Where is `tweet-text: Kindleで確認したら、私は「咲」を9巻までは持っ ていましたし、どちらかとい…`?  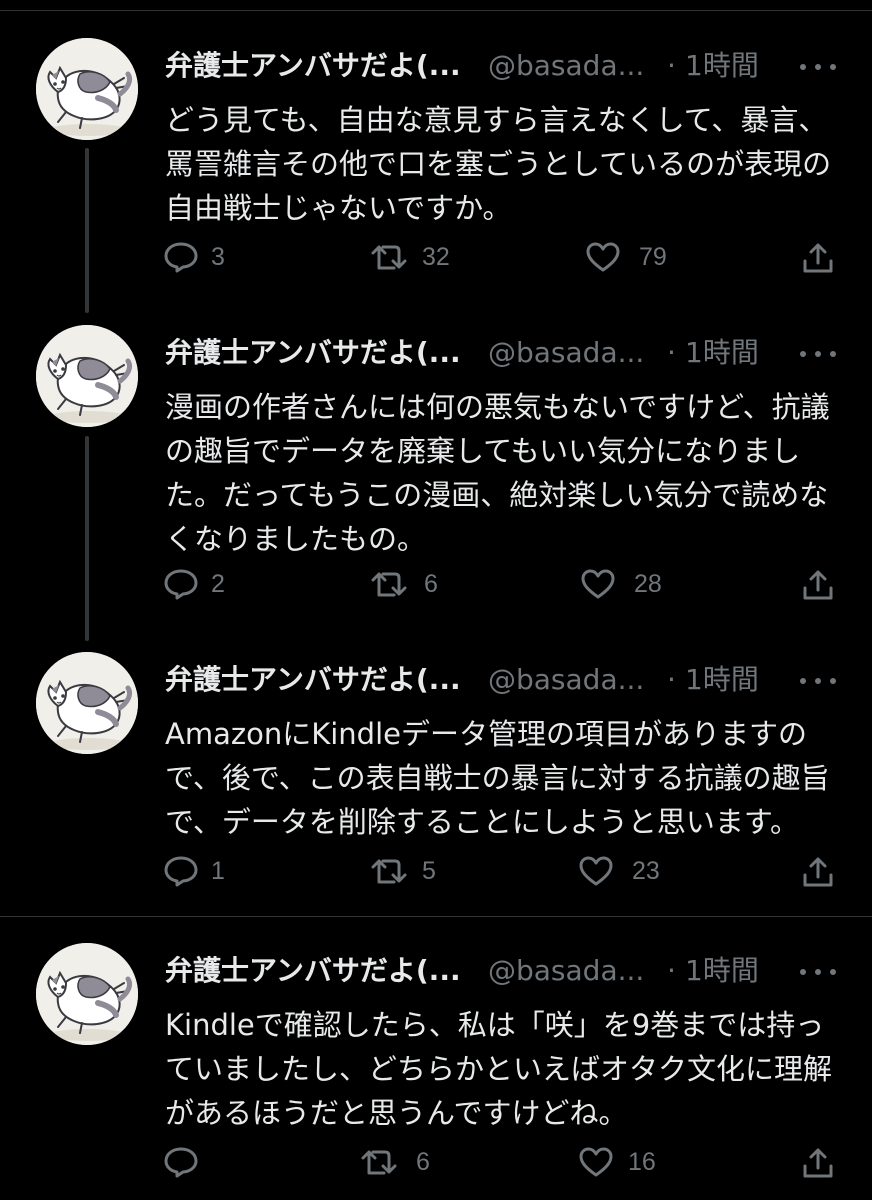 tweet-text: Kindleで確認したら、私は「咲」を9巻までは持っ ていましたし、どちらかとい… is located at coordinates (510, 1069).